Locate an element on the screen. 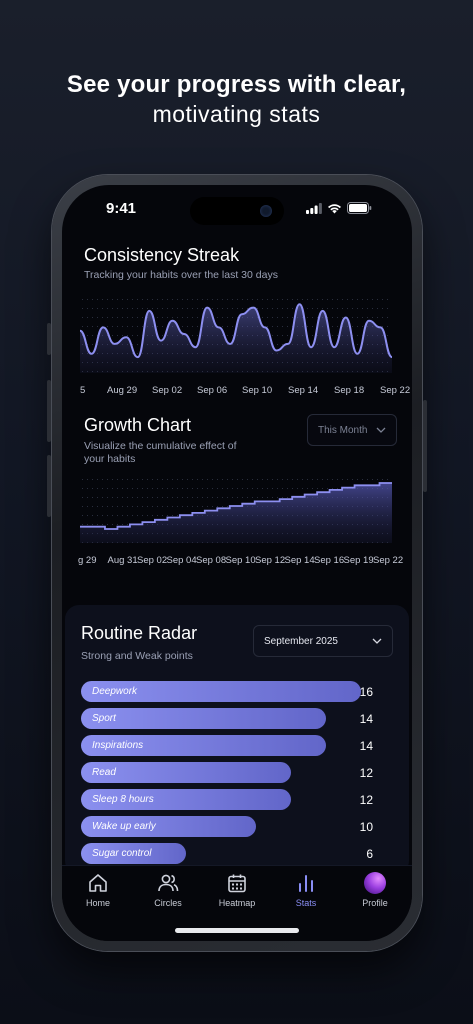  streak-x-tick: Sep 06 is located at coordinates (212, 390).